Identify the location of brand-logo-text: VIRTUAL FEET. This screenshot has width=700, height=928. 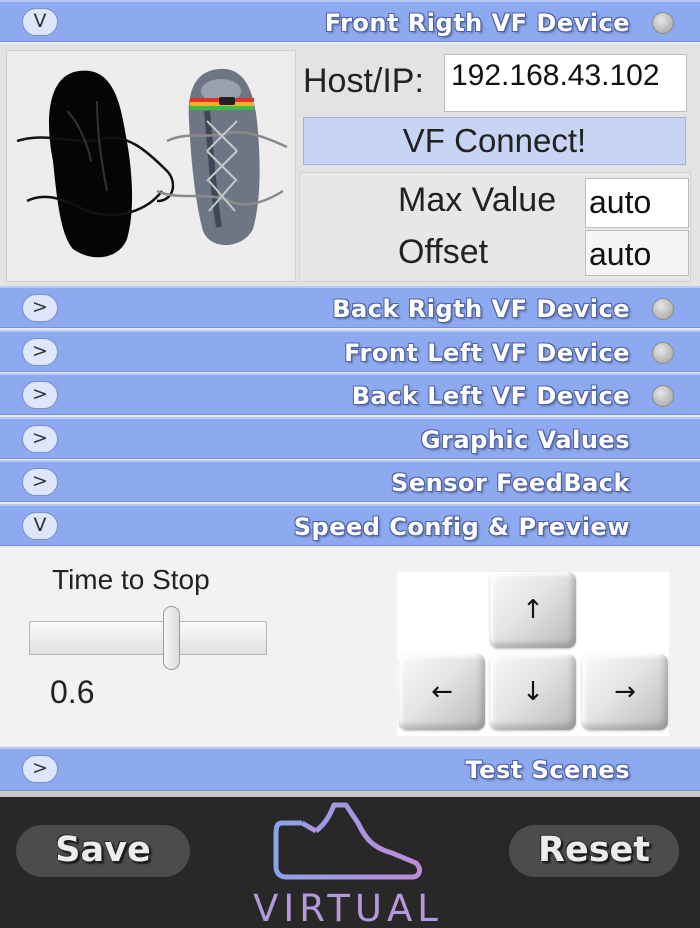
(348, 907).